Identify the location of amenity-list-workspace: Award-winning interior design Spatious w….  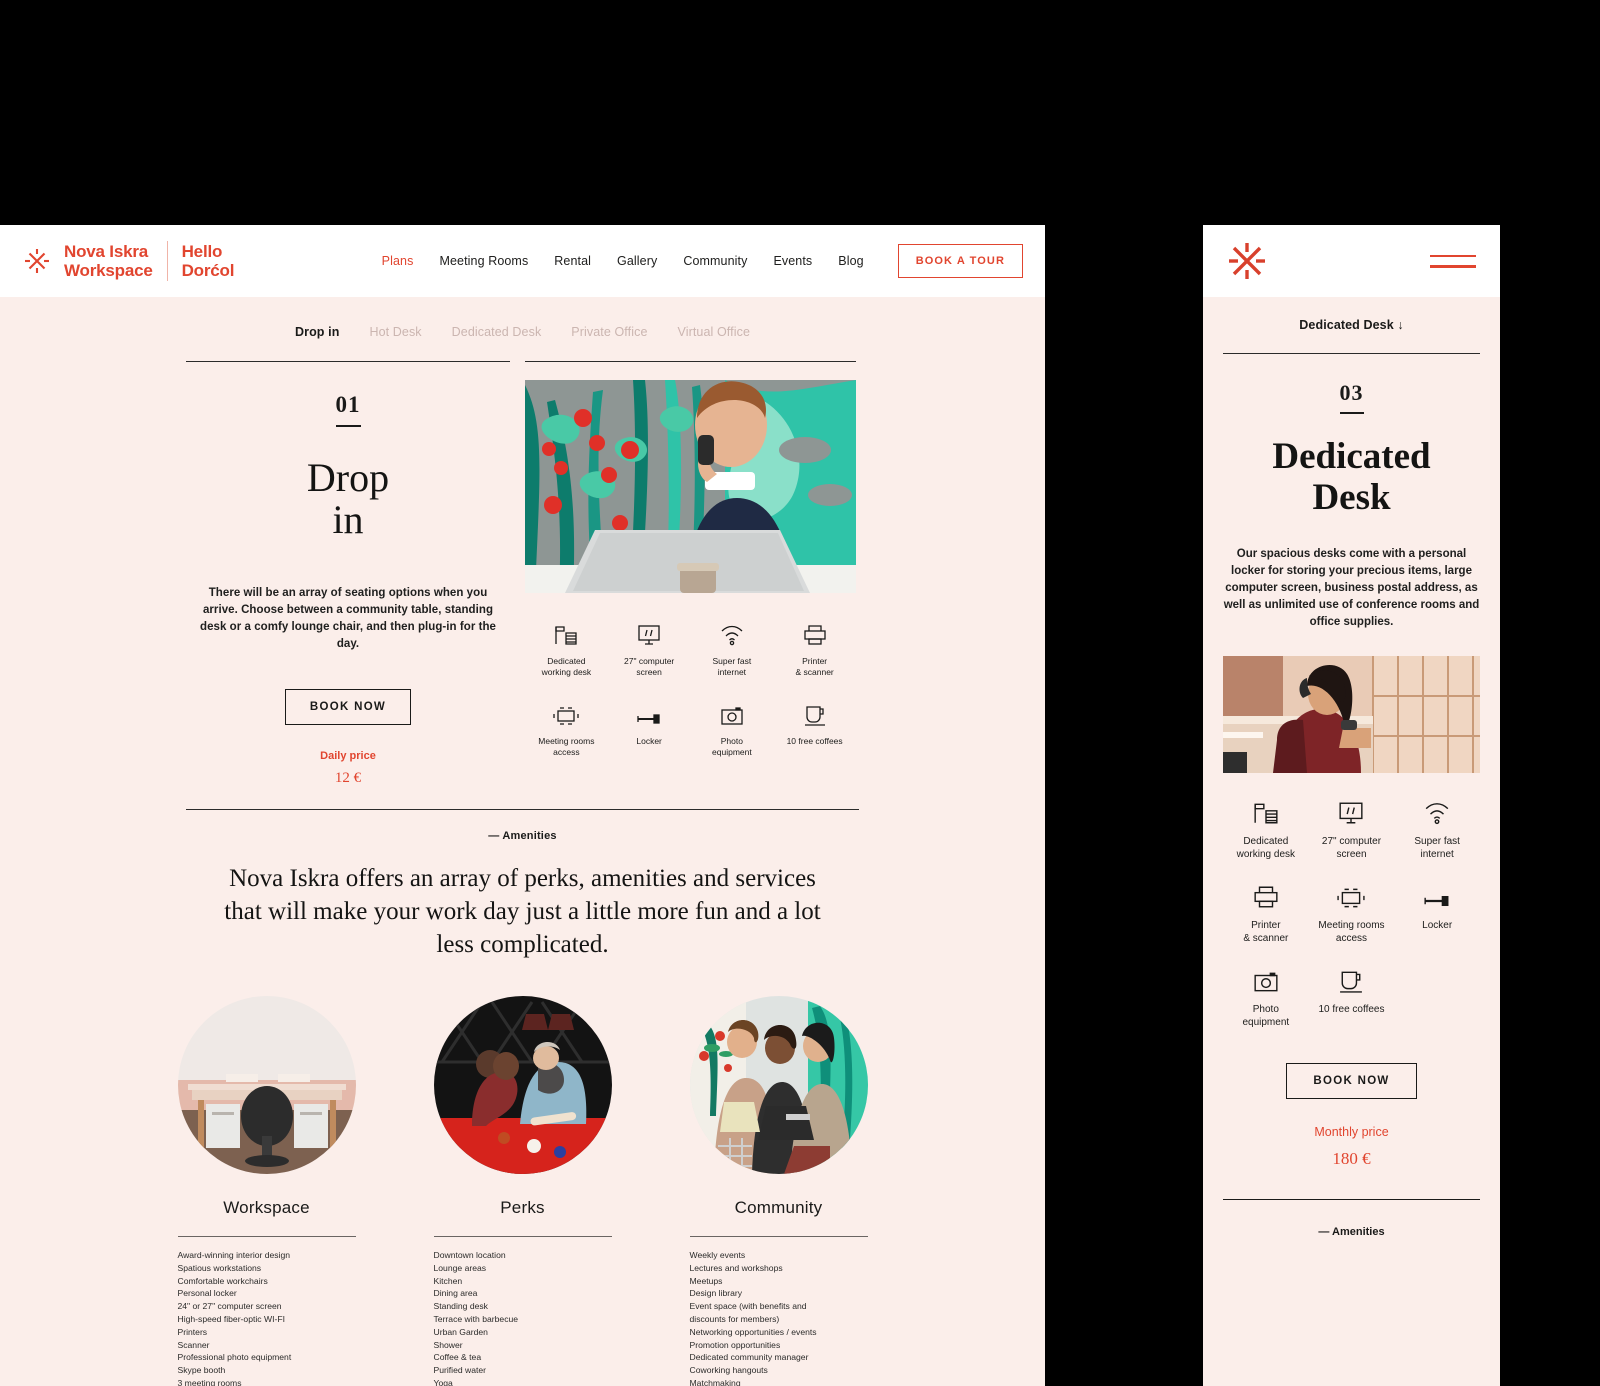
(267, 1317).